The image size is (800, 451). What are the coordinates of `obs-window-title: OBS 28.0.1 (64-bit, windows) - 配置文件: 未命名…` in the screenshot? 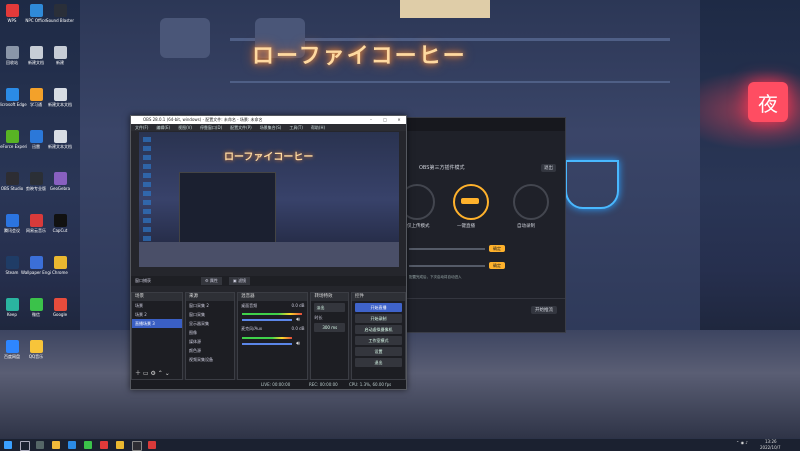 It's located at (203, 119).